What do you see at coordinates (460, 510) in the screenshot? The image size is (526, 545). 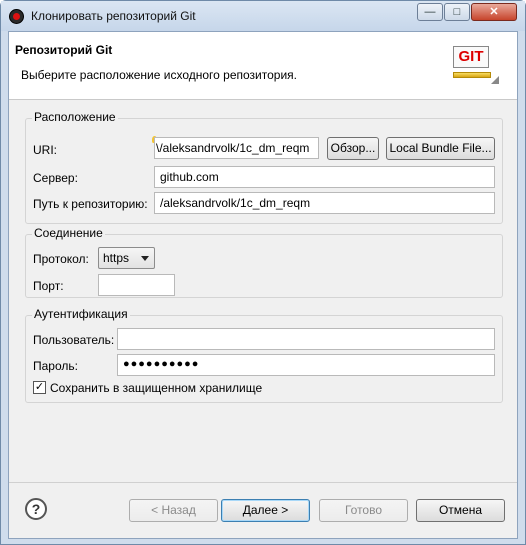 I see `cancel-button: Отмена` at bounding box center [460, 510].